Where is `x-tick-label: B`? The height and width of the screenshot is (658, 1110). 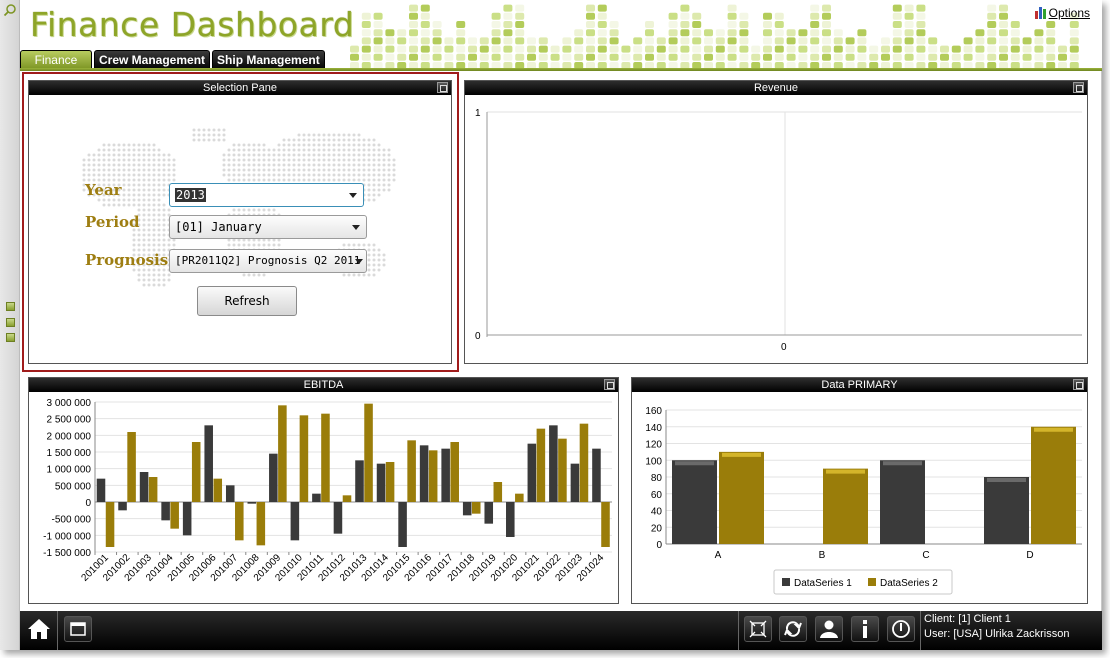 x-tick-label: B is located at coordinates (822, 555).